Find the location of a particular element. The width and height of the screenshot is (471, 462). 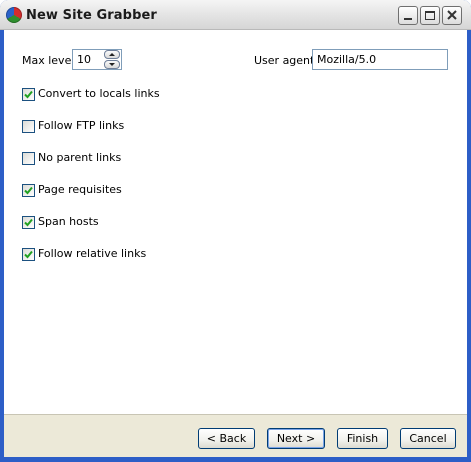

user-agent-input is located at coordinates (380, 59).